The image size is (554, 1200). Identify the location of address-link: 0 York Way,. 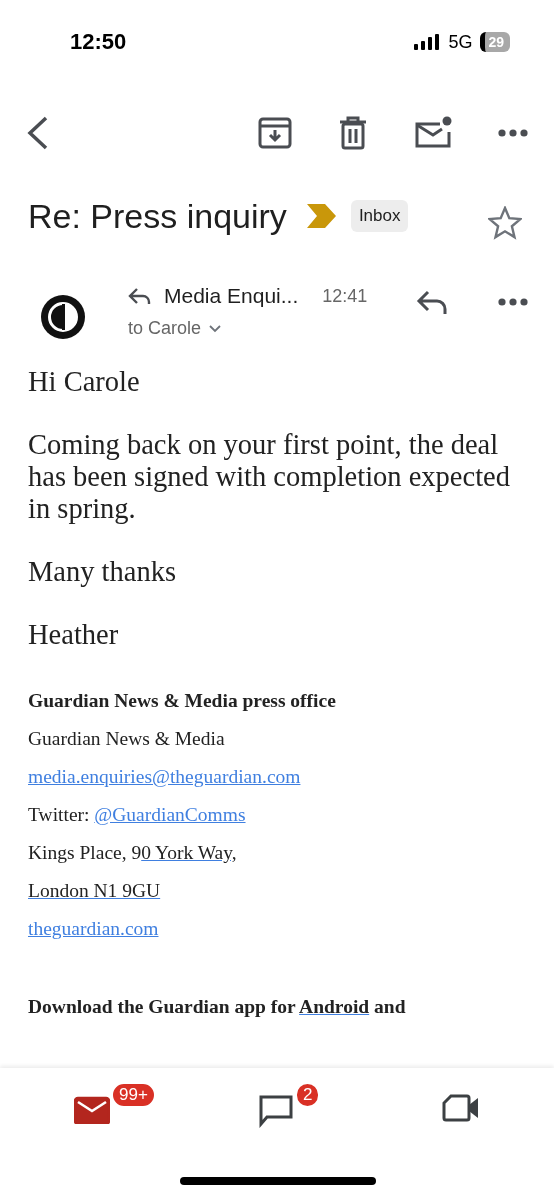
(189, 852).